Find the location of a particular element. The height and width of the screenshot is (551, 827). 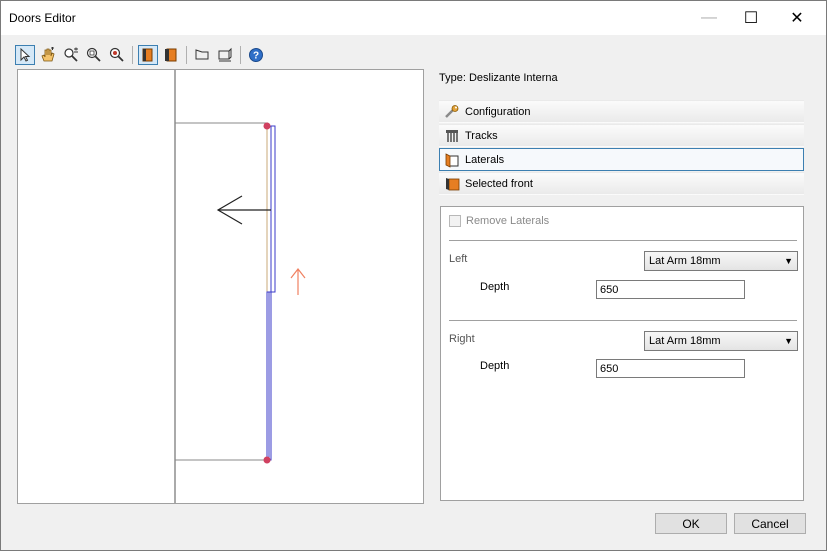

close-button: ✕ is located at coordinates (797, 18).